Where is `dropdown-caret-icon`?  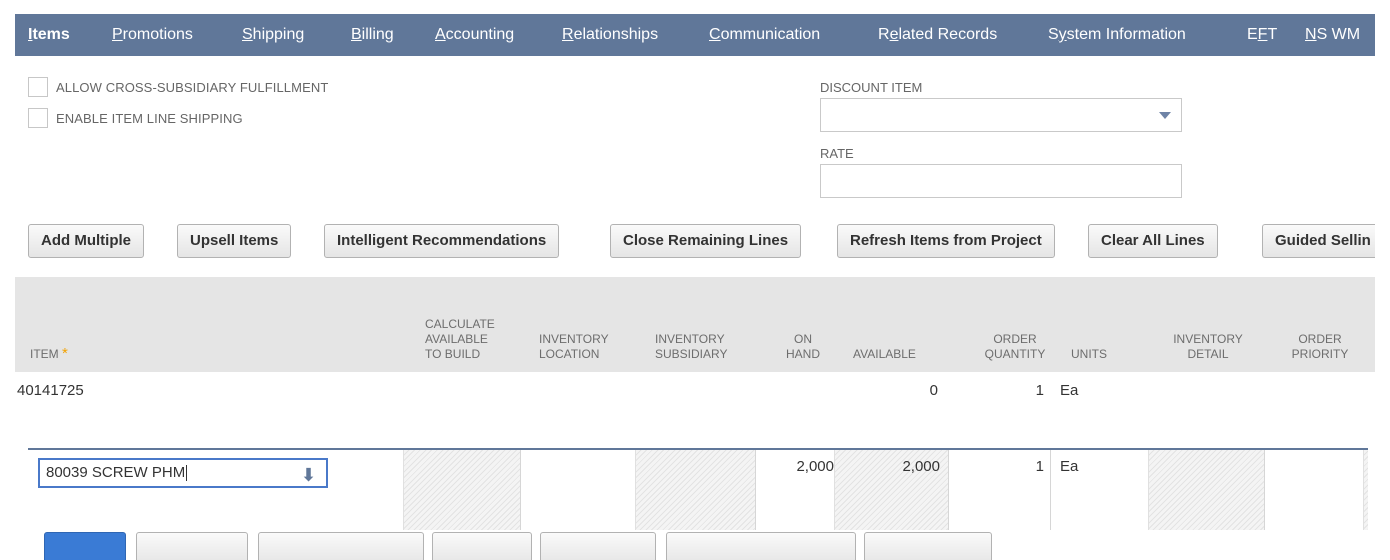
dropdown-caret-icon is located at coordinates (1165, 115).